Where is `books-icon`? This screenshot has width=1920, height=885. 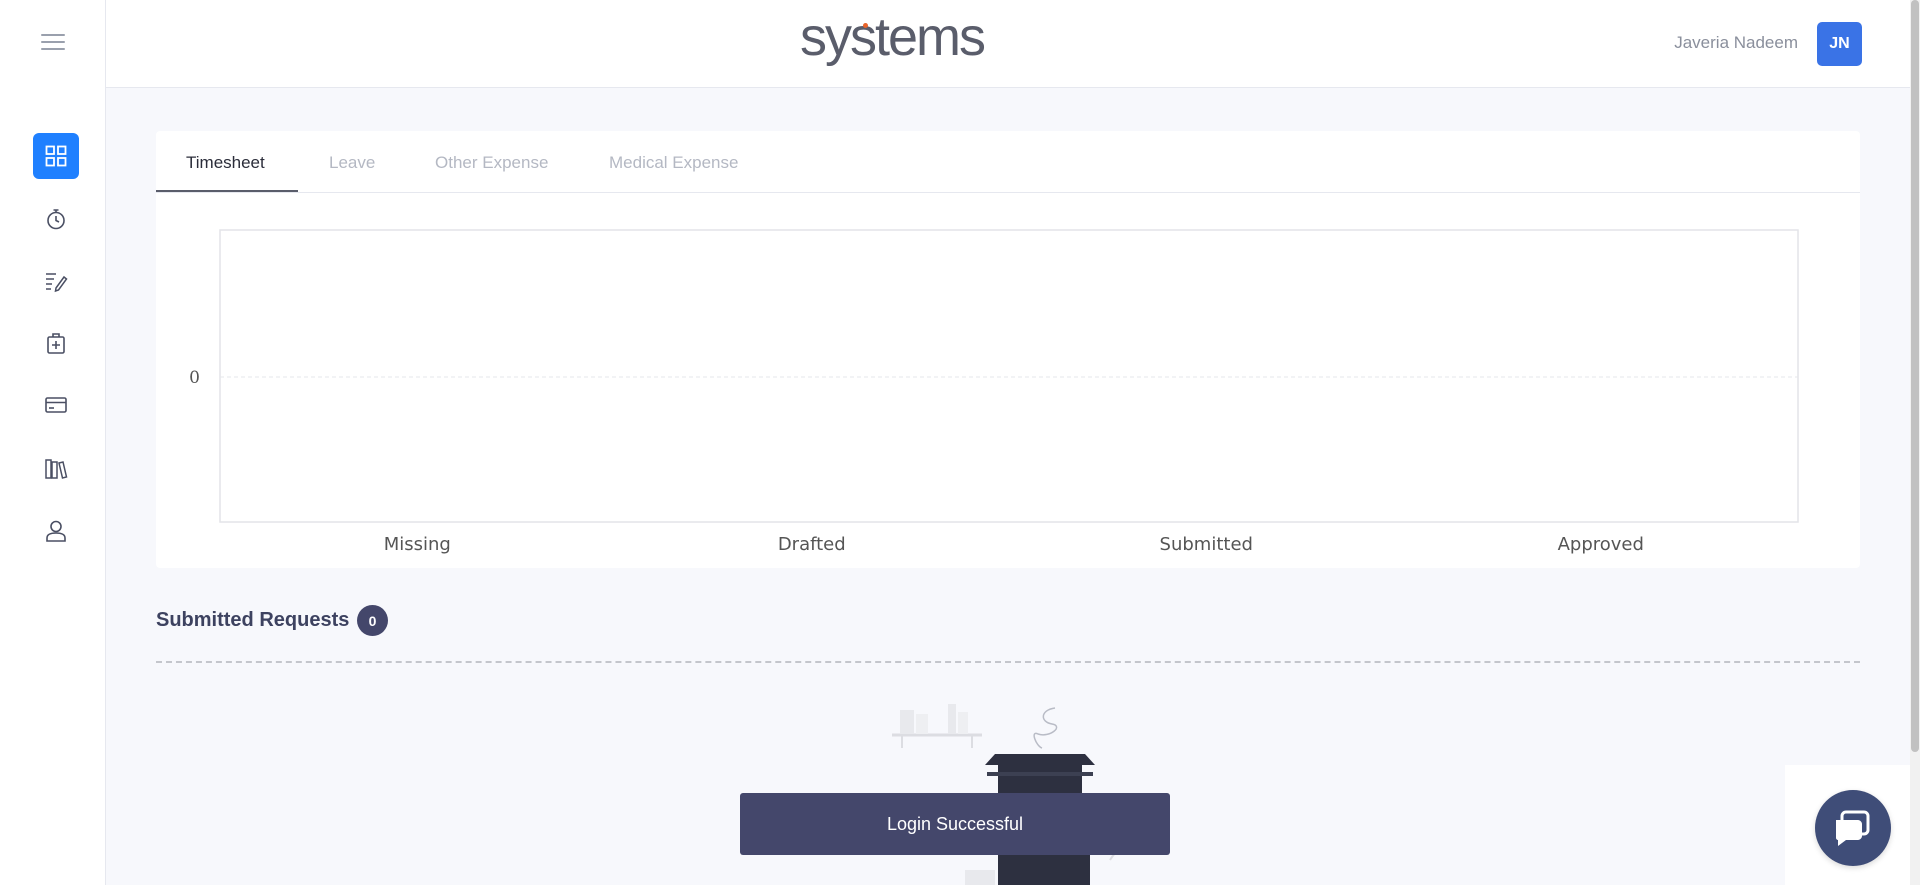 books-icon is located at coordinates (56, 469).